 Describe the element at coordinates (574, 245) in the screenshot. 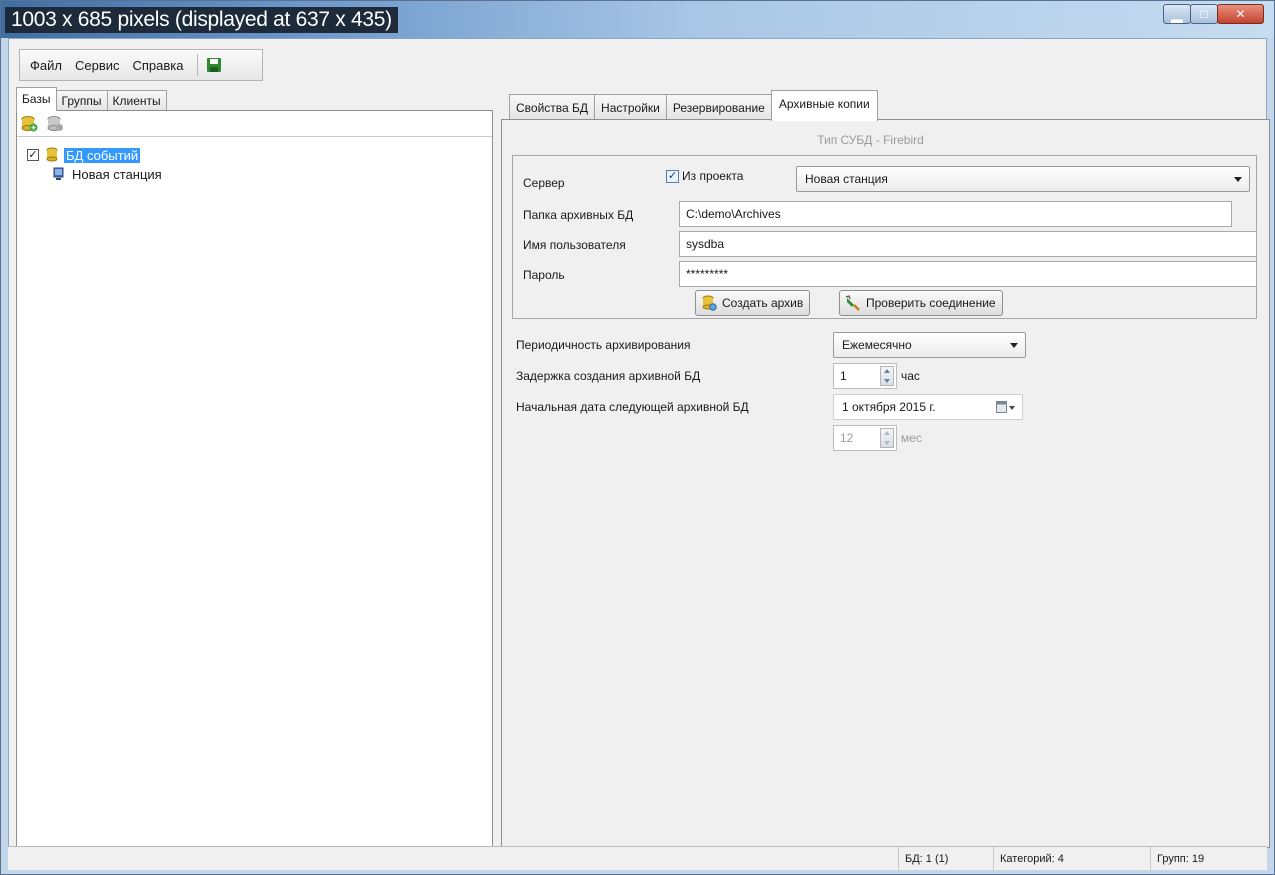

I see `username-label: Имя пользователя` at that location.